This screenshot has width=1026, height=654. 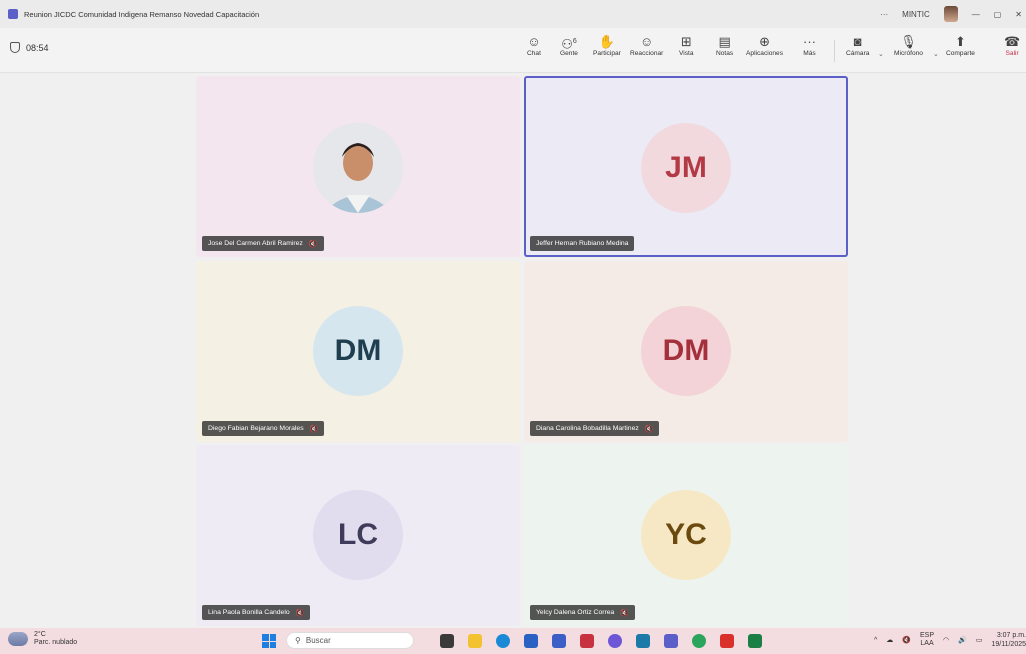 I want to click on participant-name: Yelcy Dalena Ortiz Correa, so click(x=575, y=612).